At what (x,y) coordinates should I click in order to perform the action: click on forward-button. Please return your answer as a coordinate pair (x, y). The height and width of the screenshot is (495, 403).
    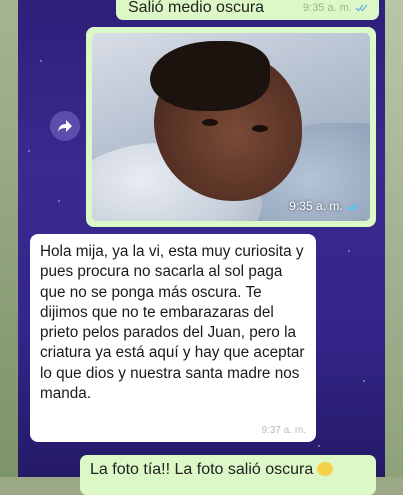
    Looking at the image, I should click on (65, 126).